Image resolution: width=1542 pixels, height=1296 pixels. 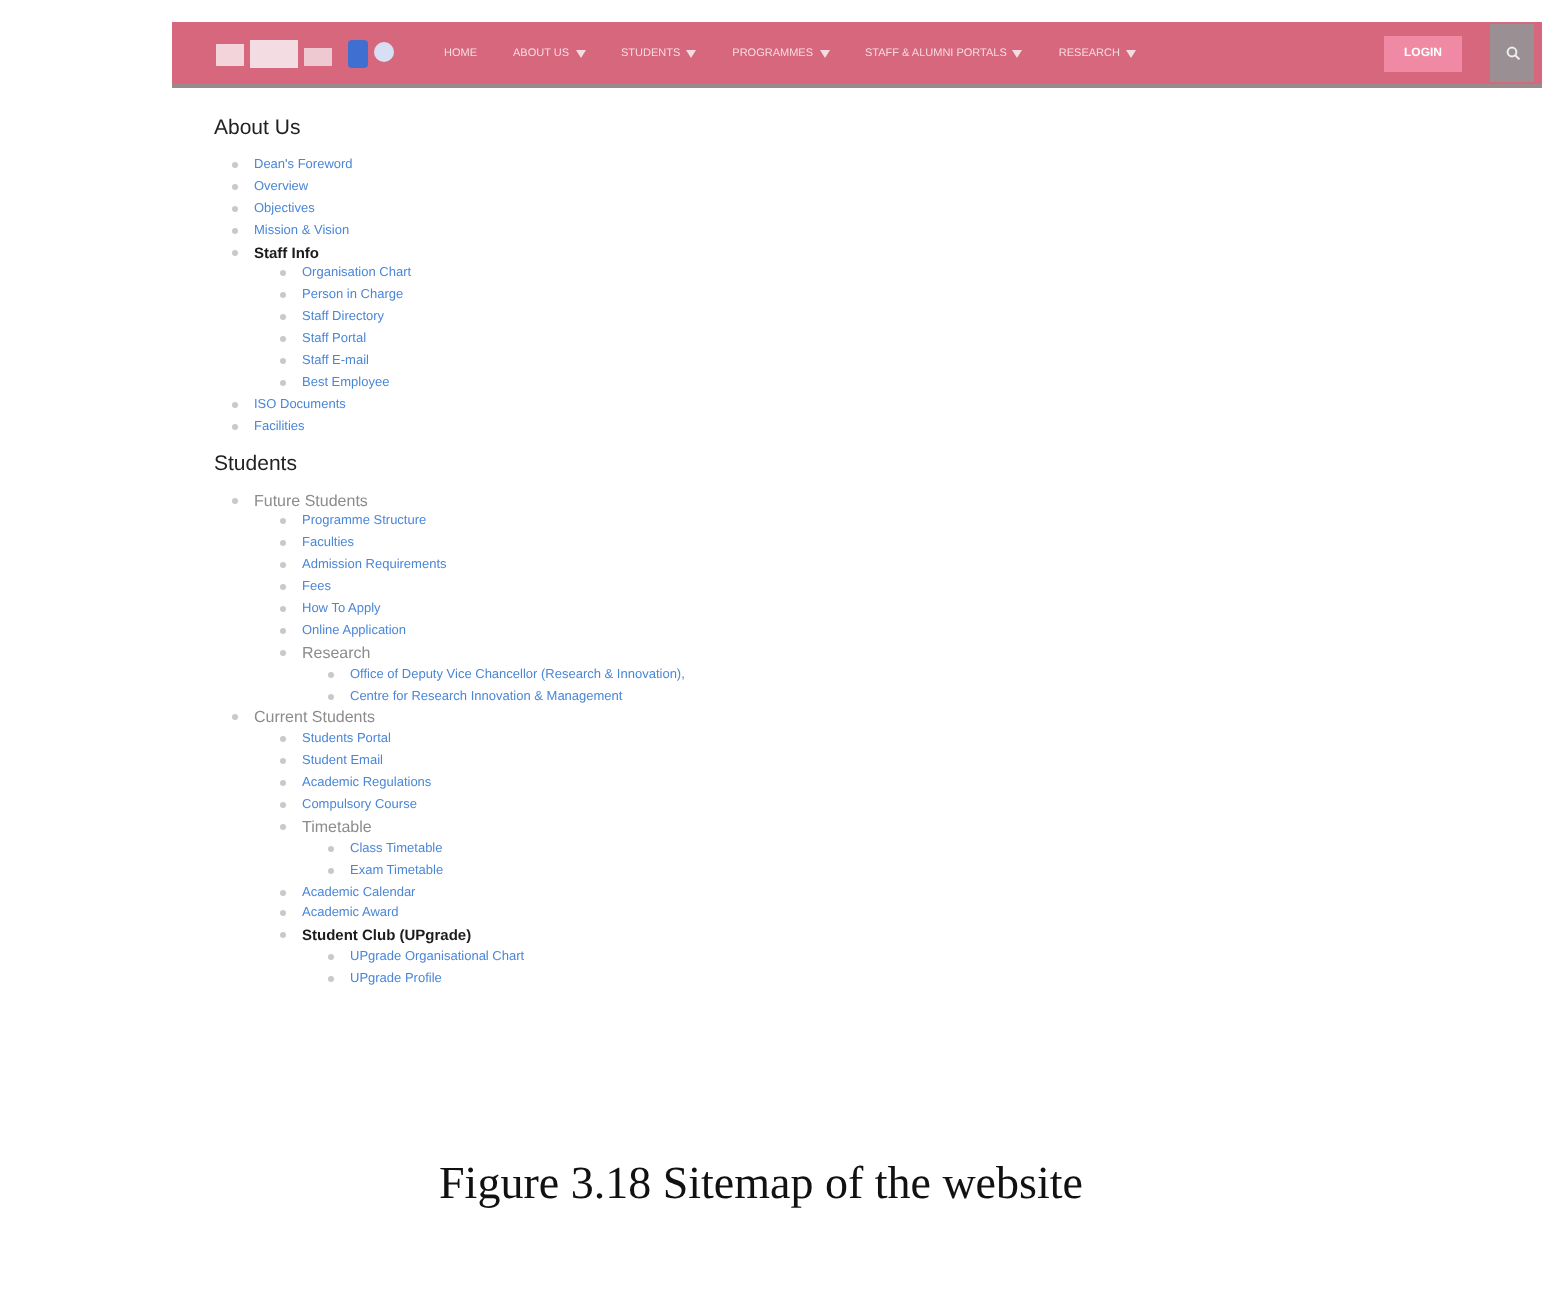 I want to click on emblem-icon, so click(x=374, y=53).